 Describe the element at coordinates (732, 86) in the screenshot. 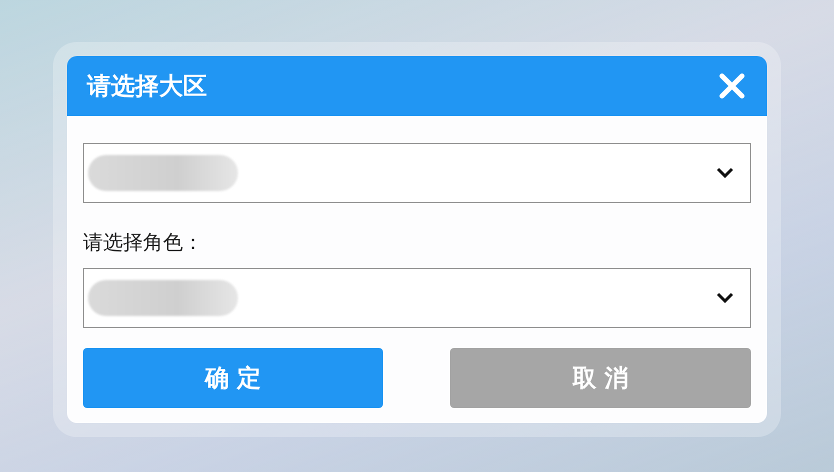

I see `close-icon` at that location.